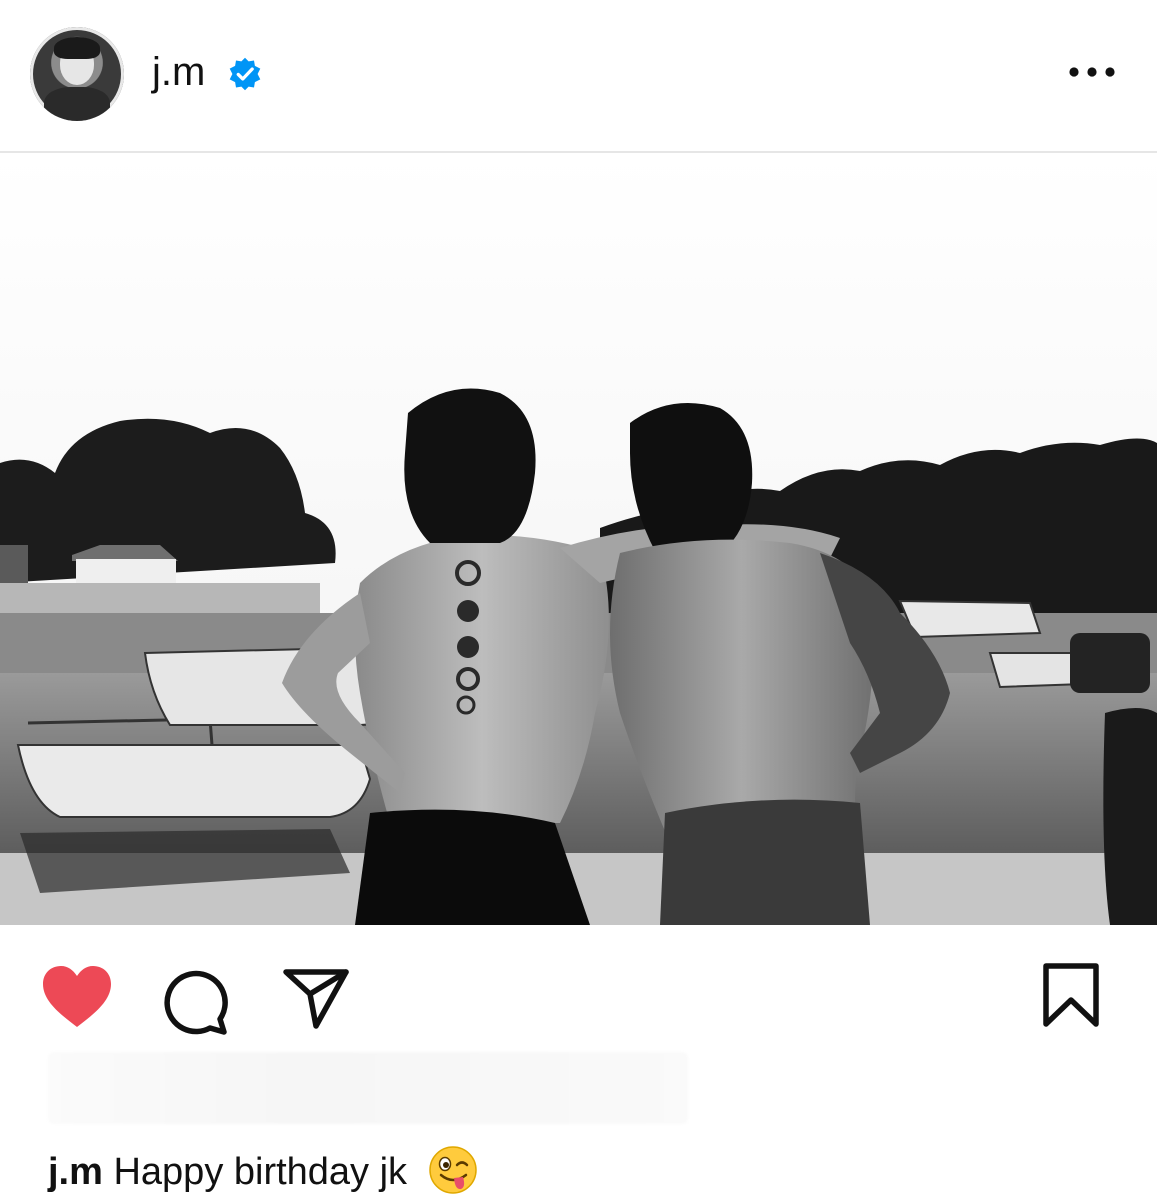  What do you see at coordinates (178, 72) in the screenshot?
I see `post-username: j.m` at bounding box center [178, 72].